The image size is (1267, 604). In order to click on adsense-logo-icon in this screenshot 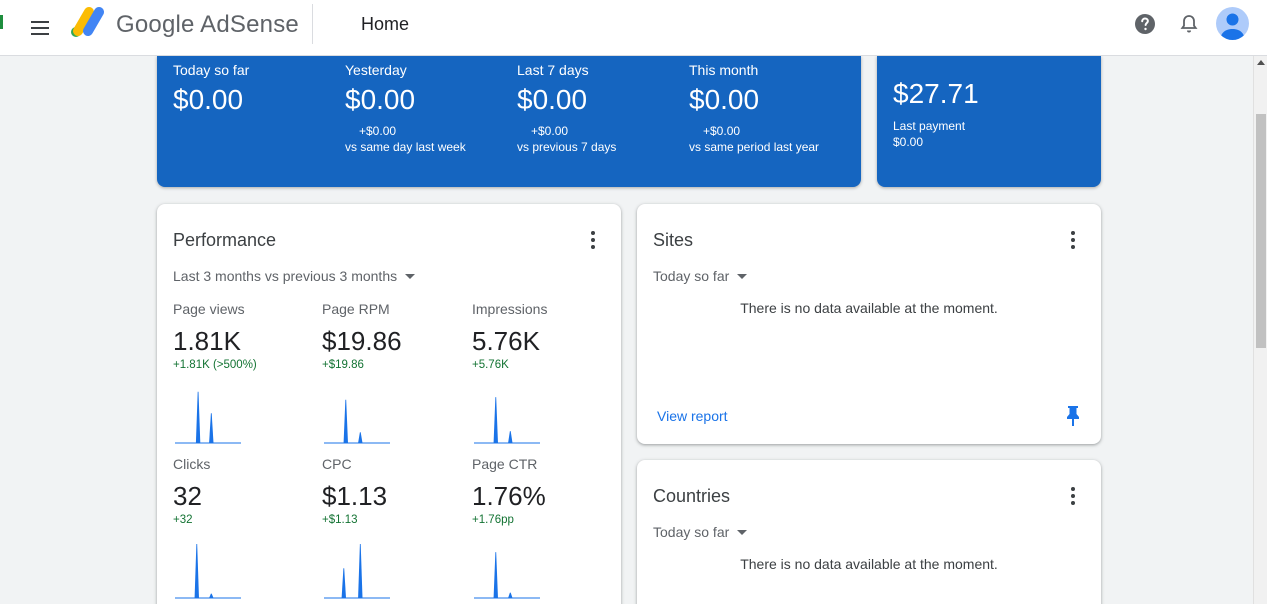, I will do `click(88, 22)`.